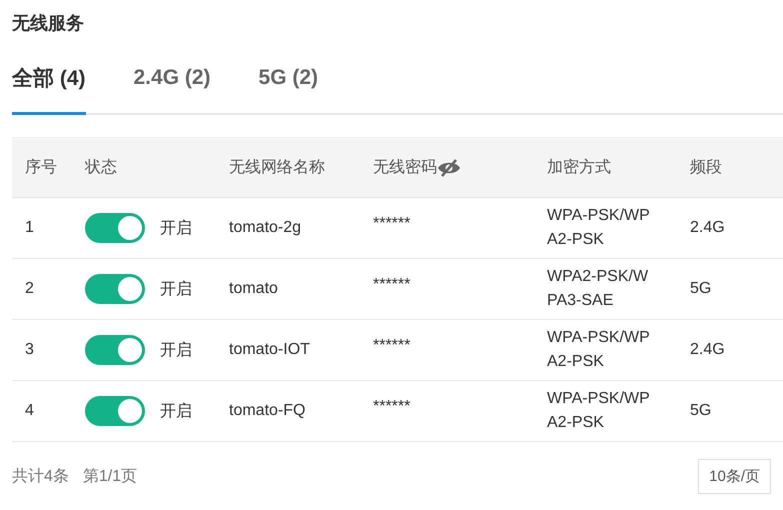 The width and height of the screenshot is (783, 510). Describe the element at coordinates (40, 476) in the screenshot. I see `total-count: 共计4条` at that location.